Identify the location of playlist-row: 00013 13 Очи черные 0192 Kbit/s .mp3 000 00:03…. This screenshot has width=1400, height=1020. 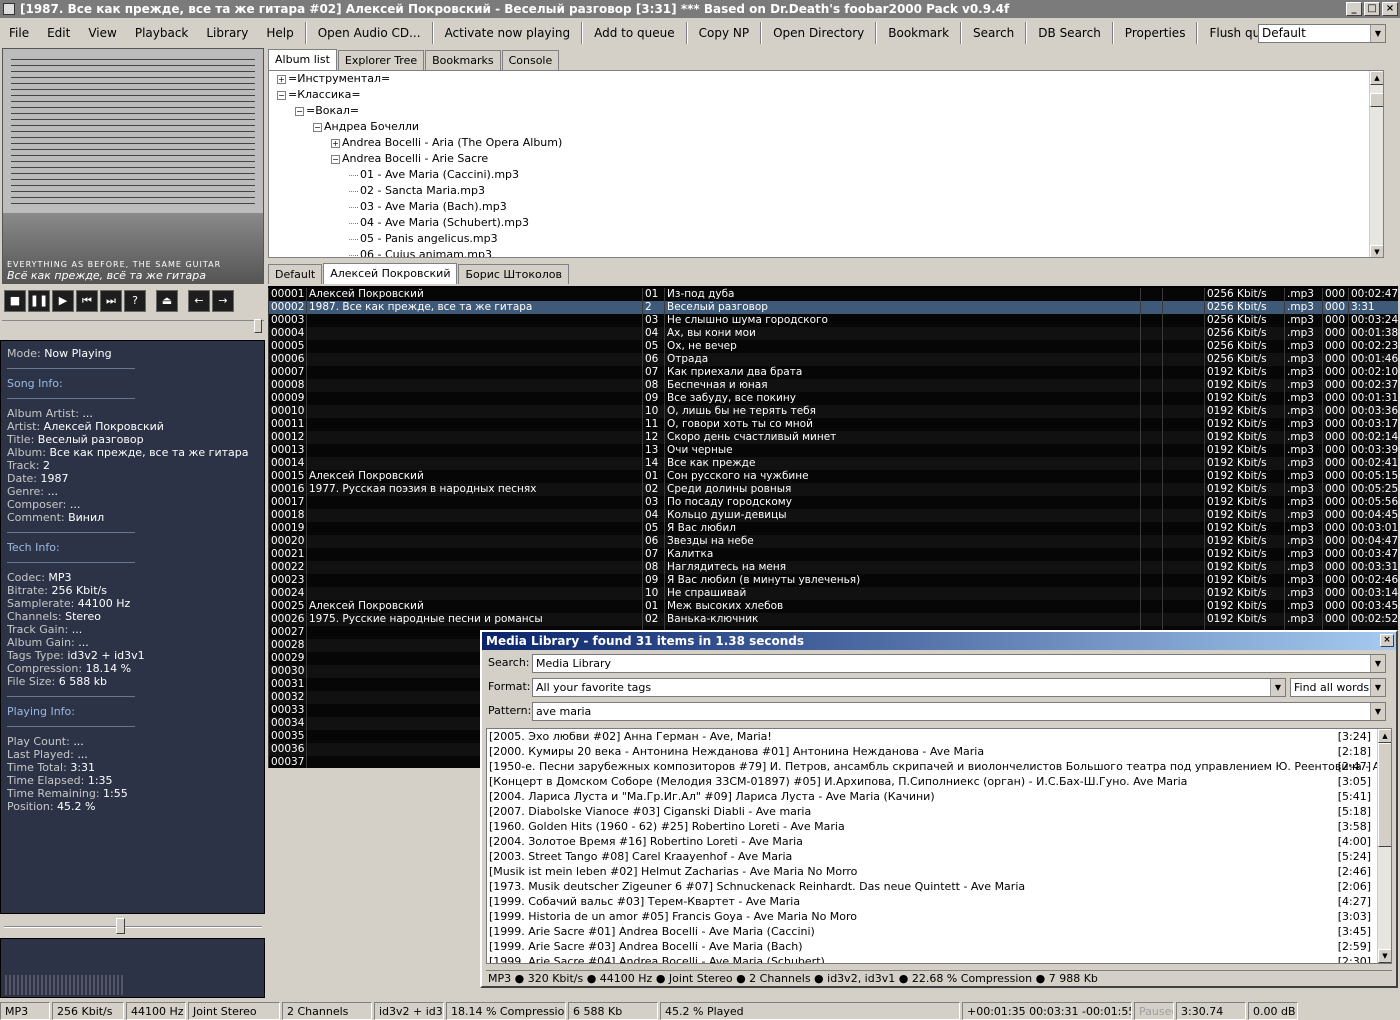
(833, 450).